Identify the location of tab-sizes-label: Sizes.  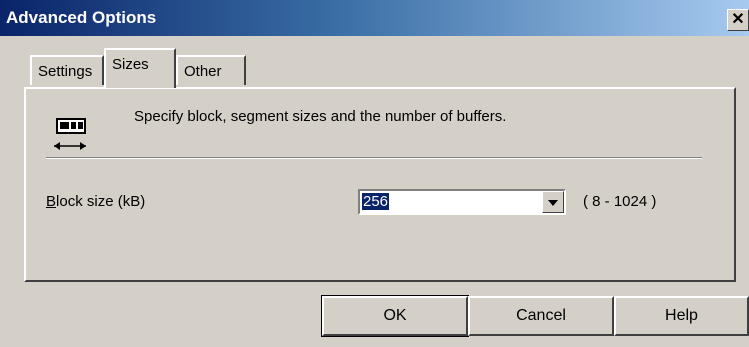
(130, 64).